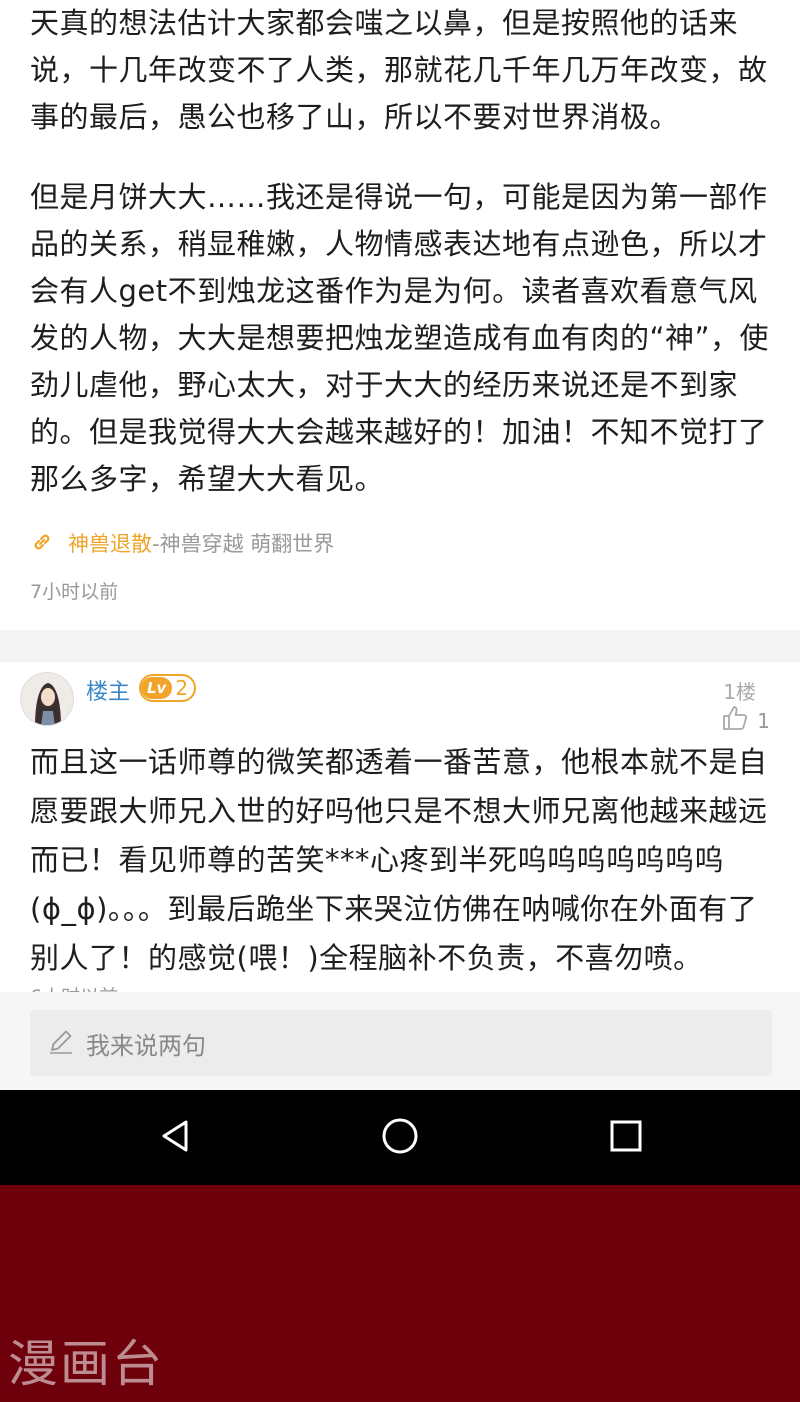 This screenshot has width=800, height=1402. What do you see at coordinates (243, 544) in the screenshot?
I see `topic-tag-subtitle: -神兽穿越 萌翻世界` at bounding box center [243, 544].